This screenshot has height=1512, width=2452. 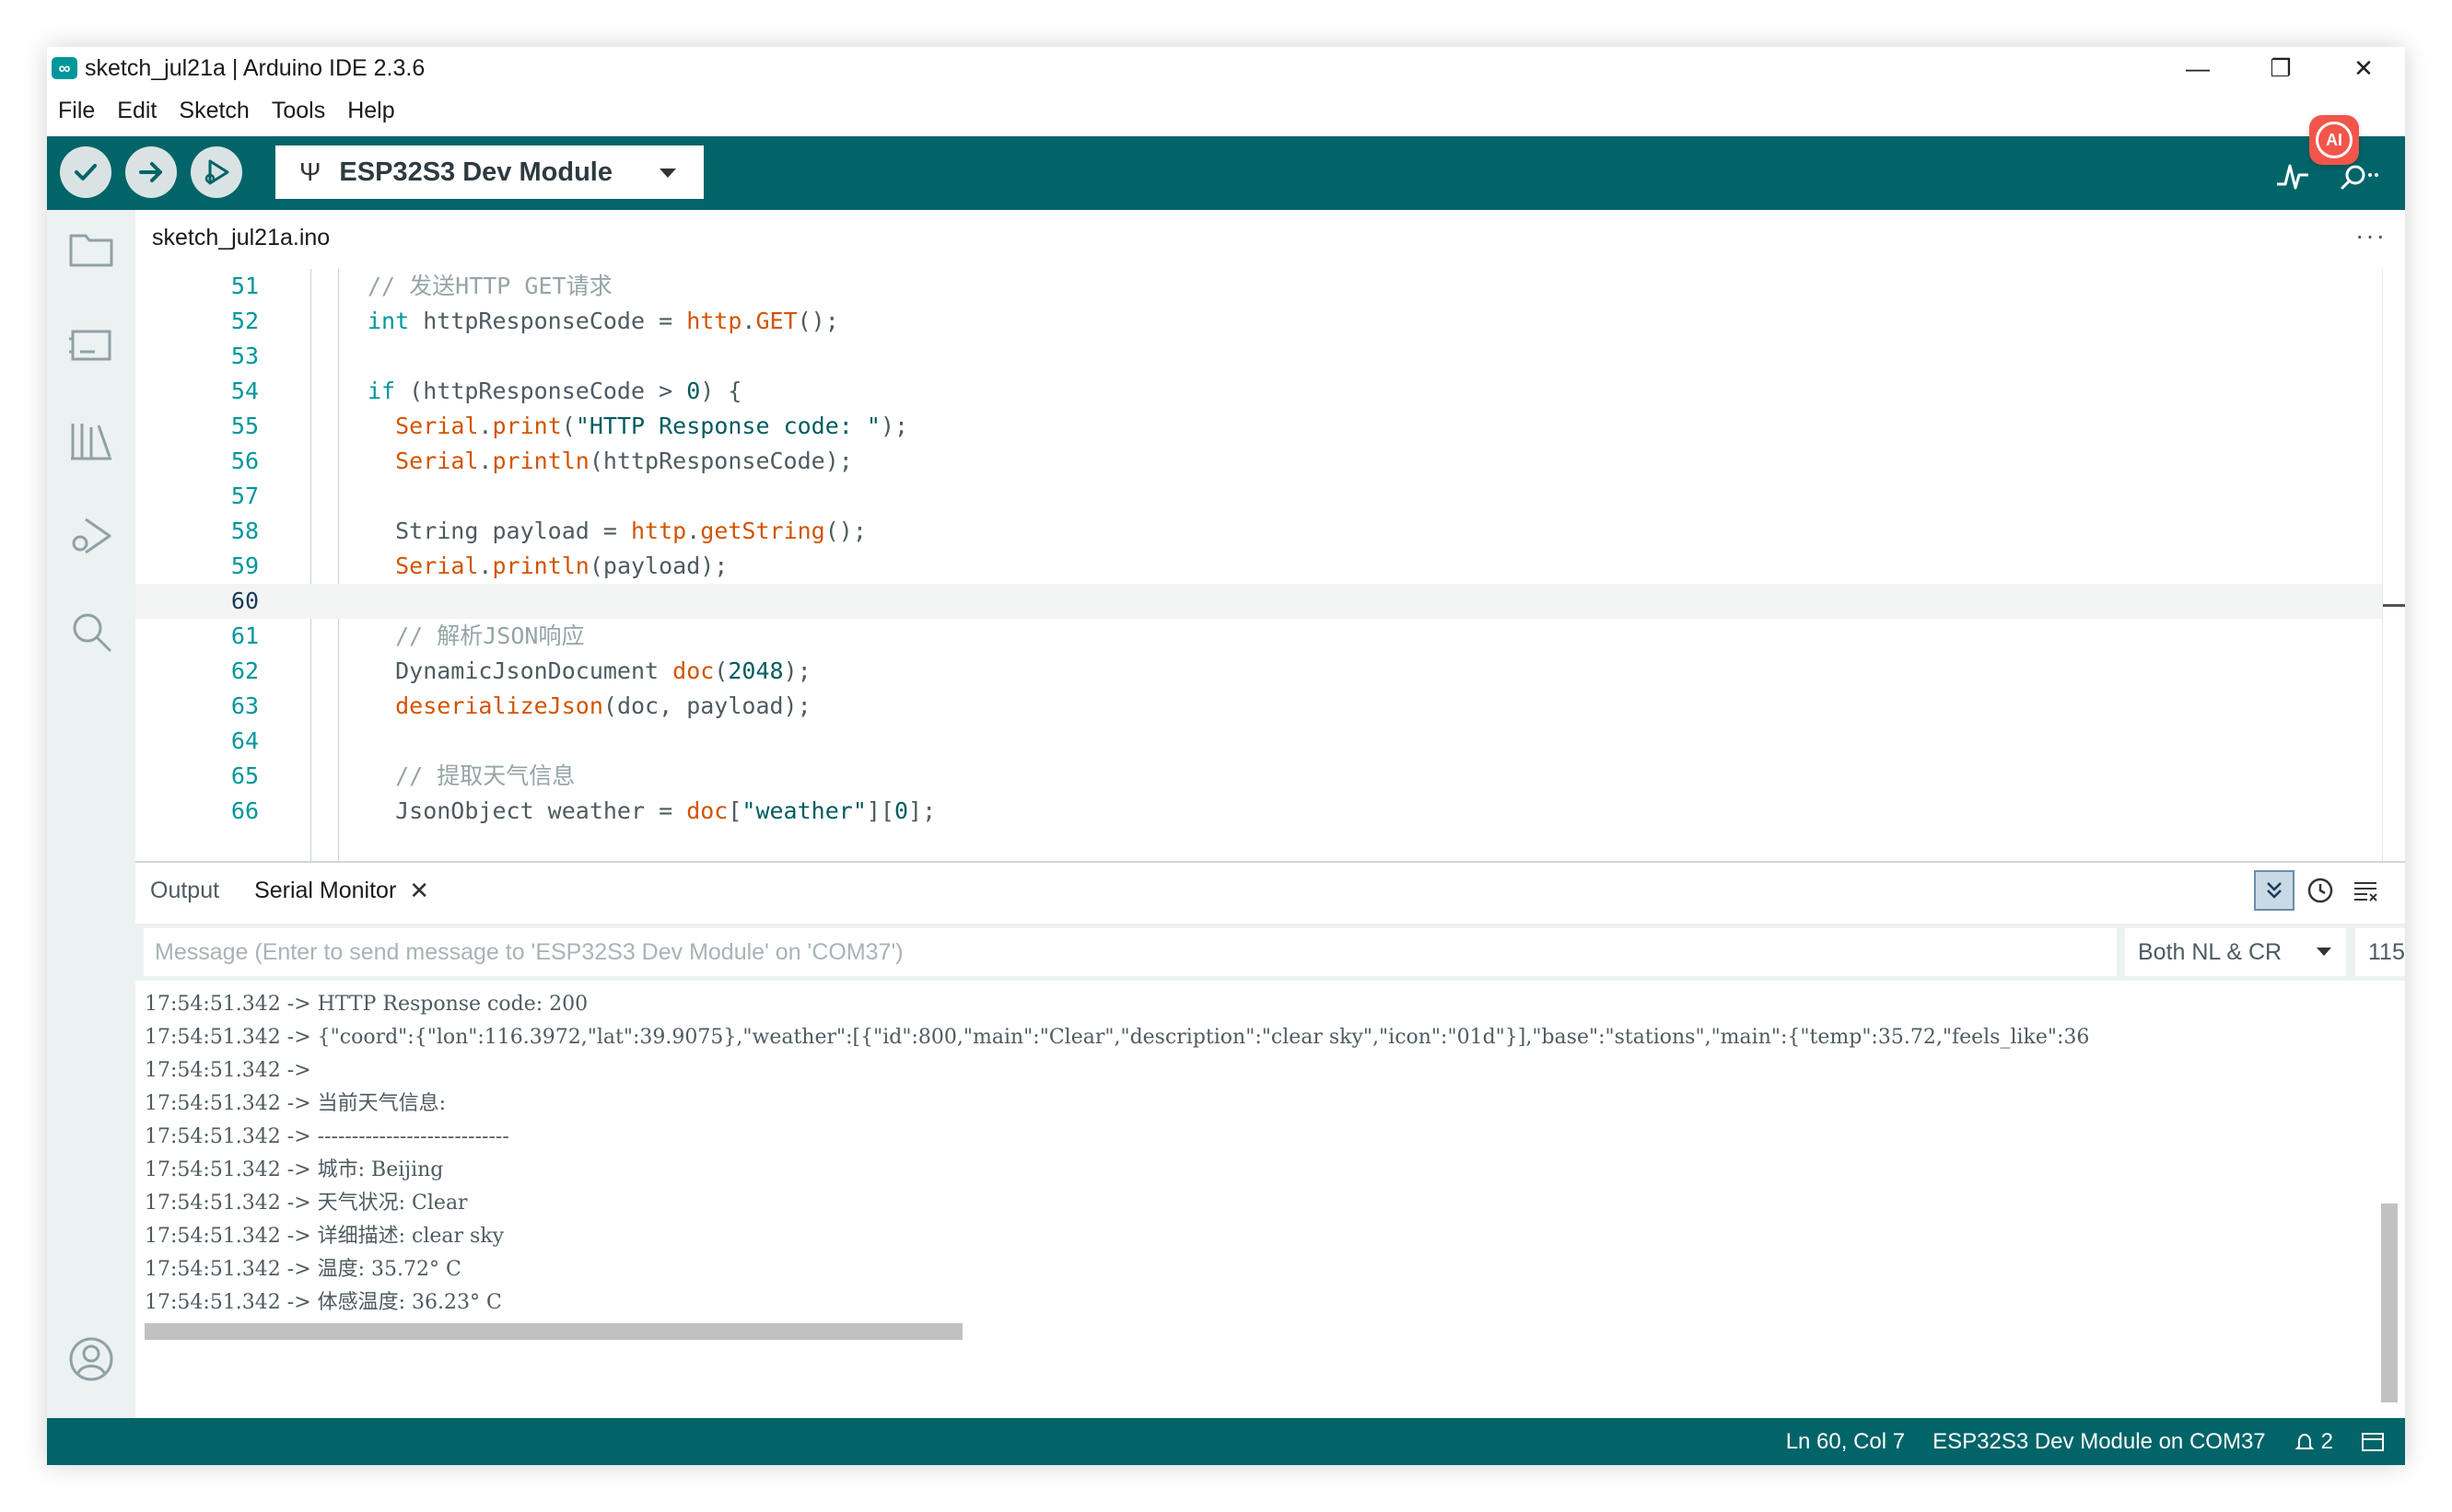 What do you see at coordinates (437, 461) in the screenshot?
I see `code-token: Serial` at bounding box center [437, 461].